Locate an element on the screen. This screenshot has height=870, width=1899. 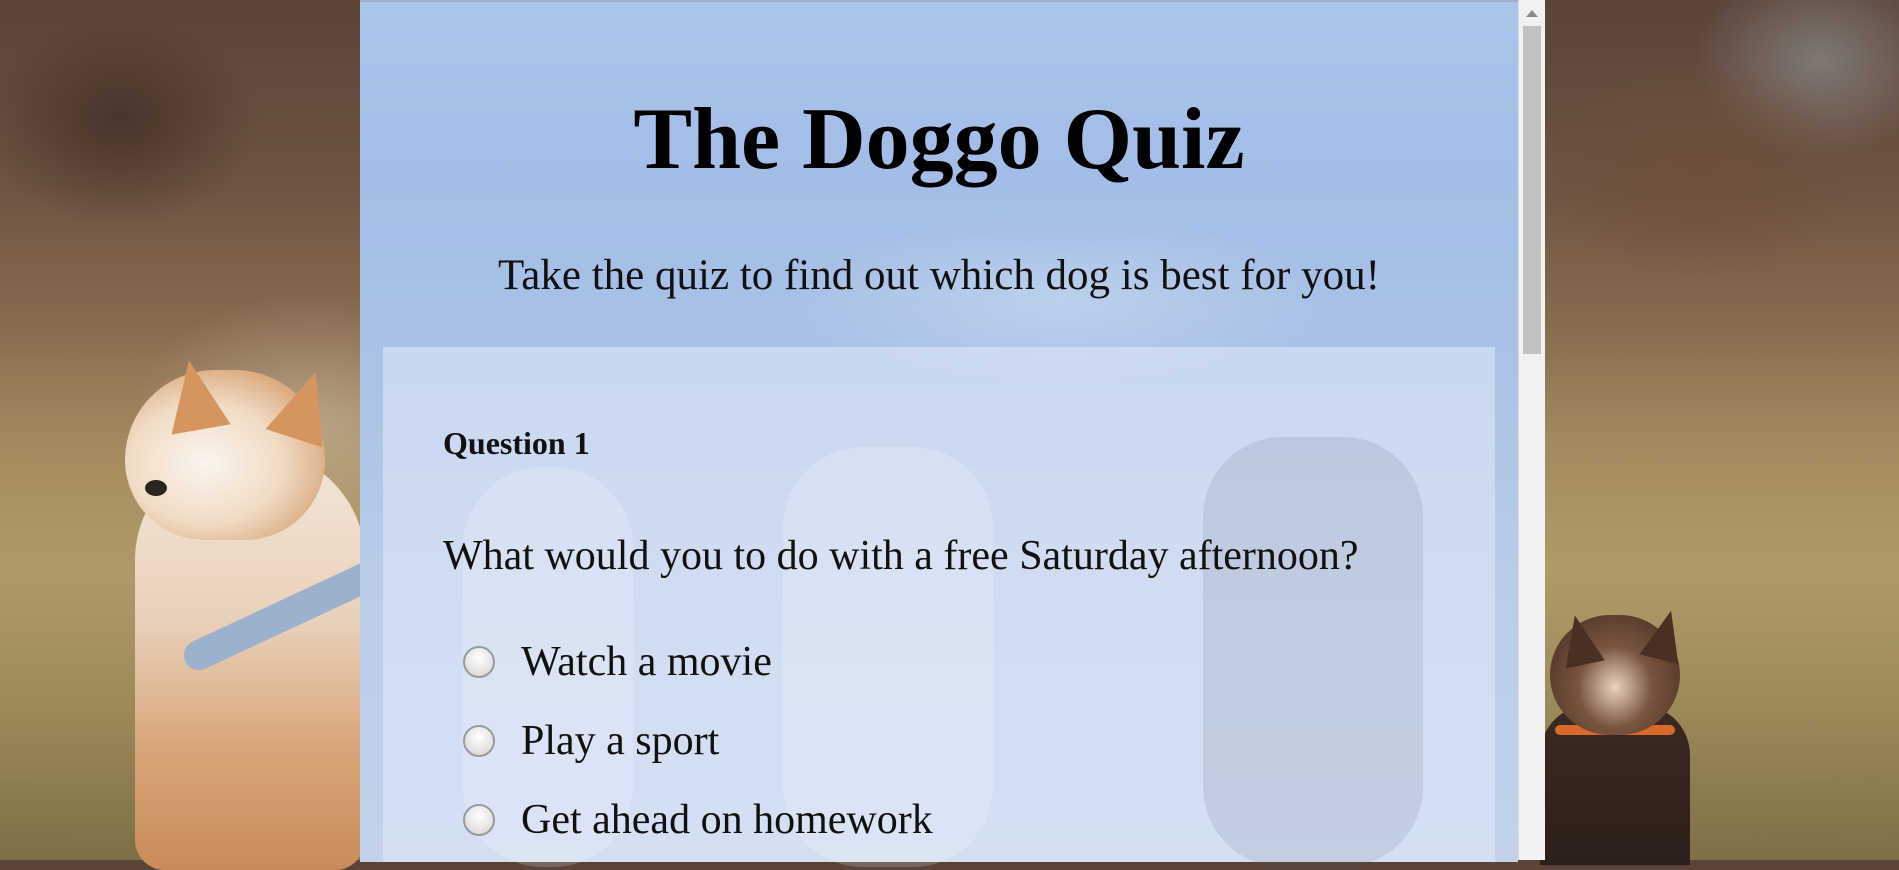
background-dog-shiba-left is located at coordinates (243, 600).